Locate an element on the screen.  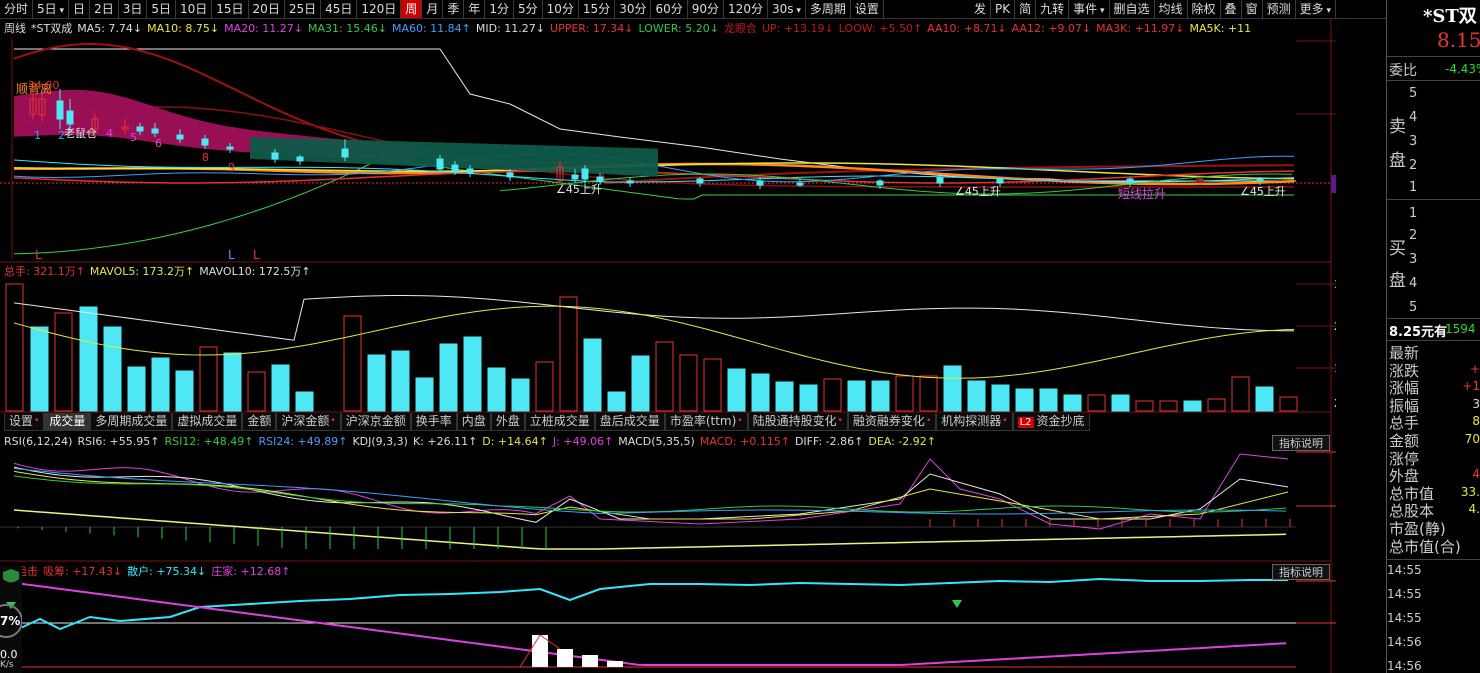
toolbar-action-11: 更多 is located at coordinates (1316, 9).